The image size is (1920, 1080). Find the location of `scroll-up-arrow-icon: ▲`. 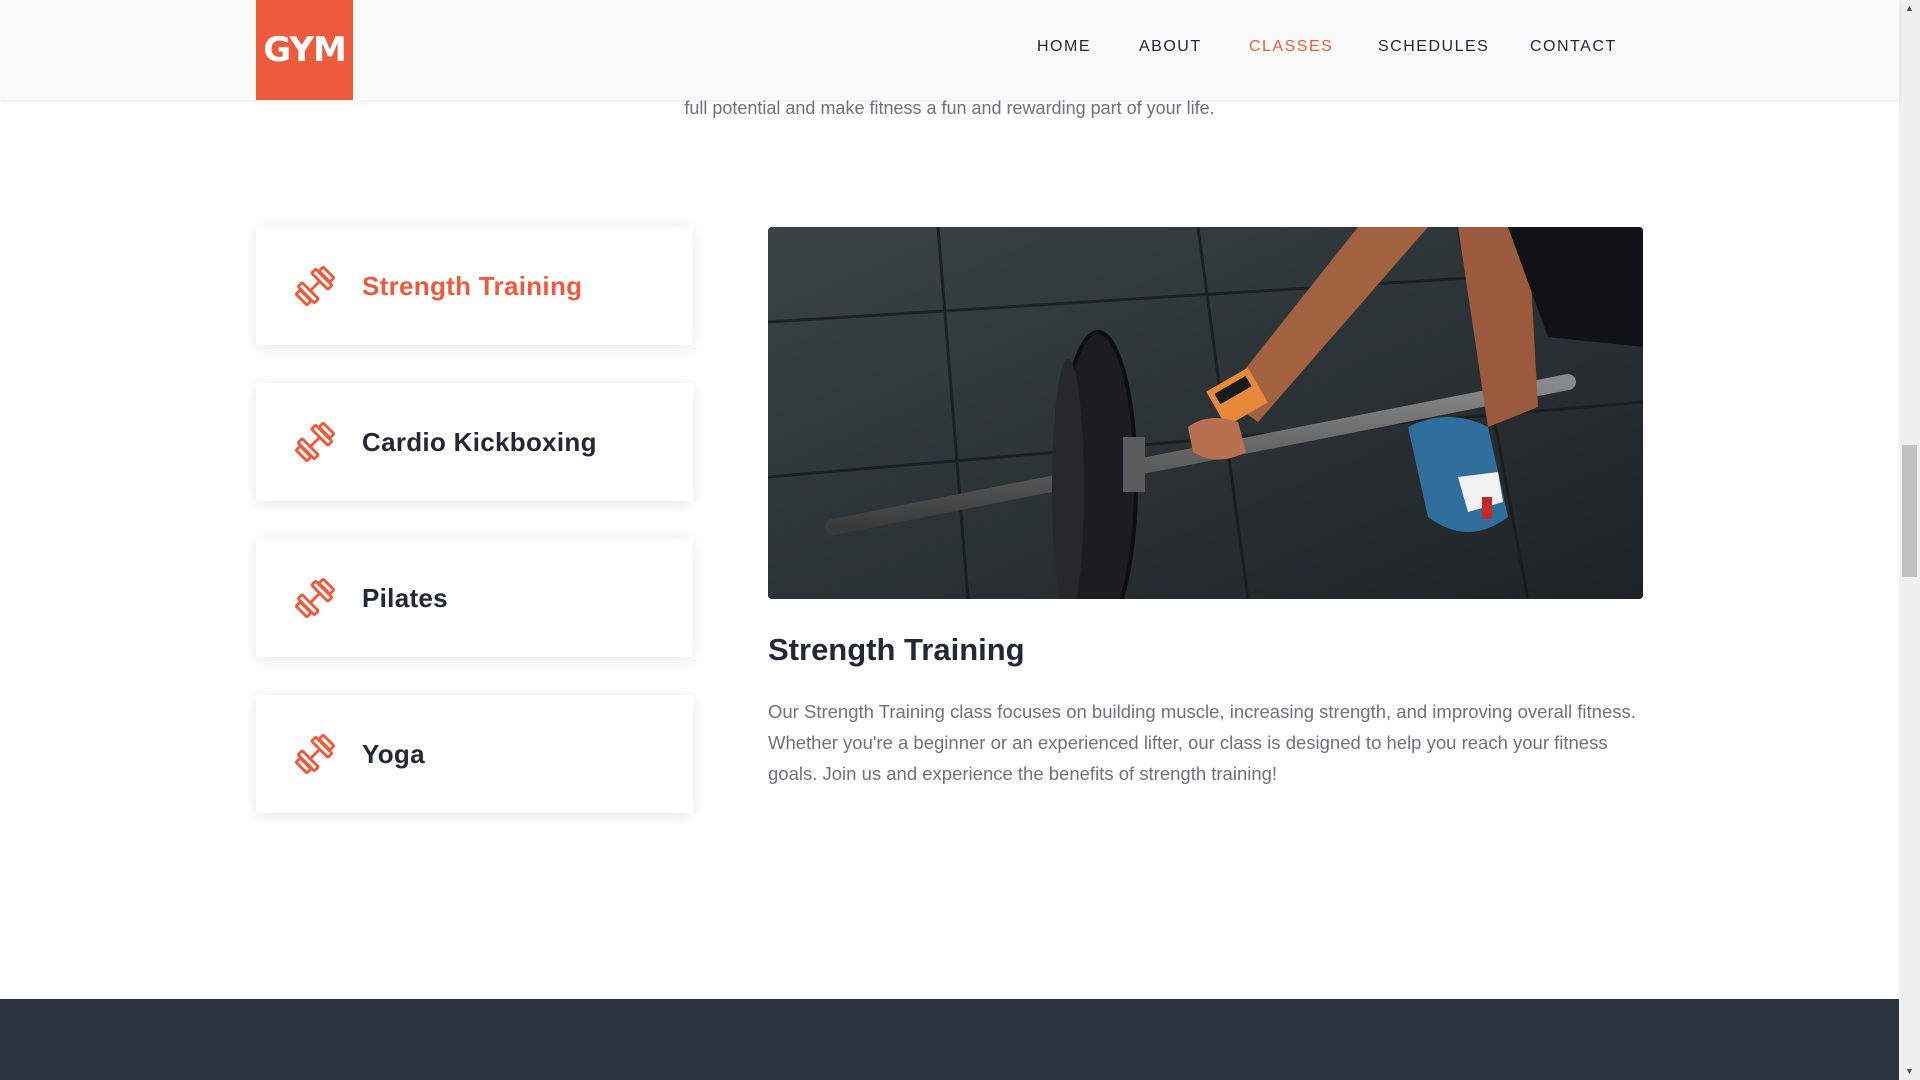

scroll-up-arrow-icon: ▲ is located at coordinates (1909, 8).